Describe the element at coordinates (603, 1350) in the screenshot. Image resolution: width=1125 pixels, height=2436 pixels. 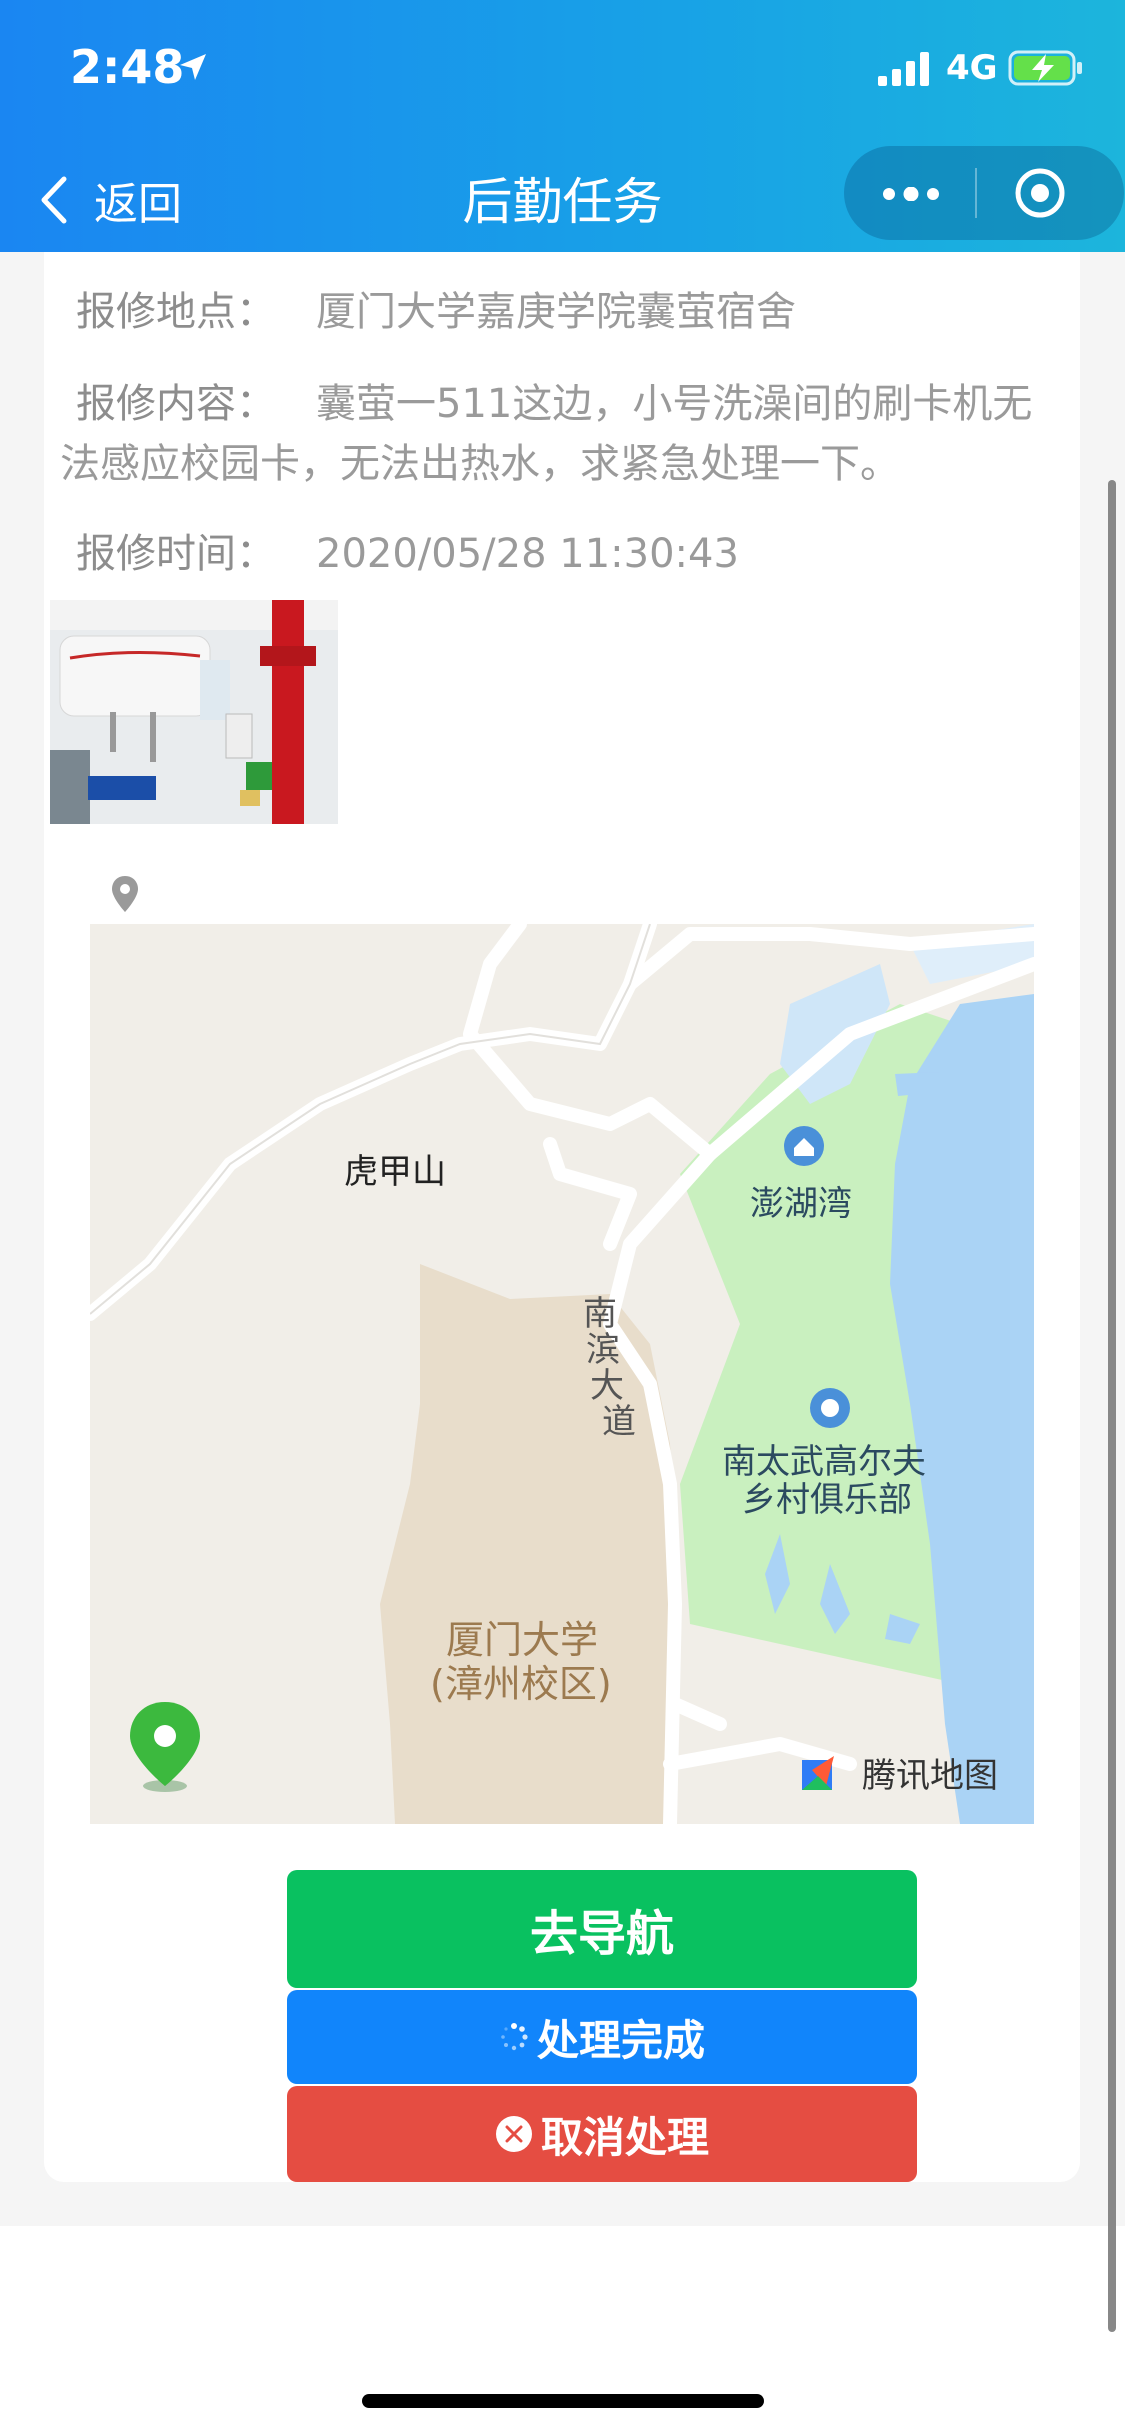
I see `map-label-road: 滨` at that location.